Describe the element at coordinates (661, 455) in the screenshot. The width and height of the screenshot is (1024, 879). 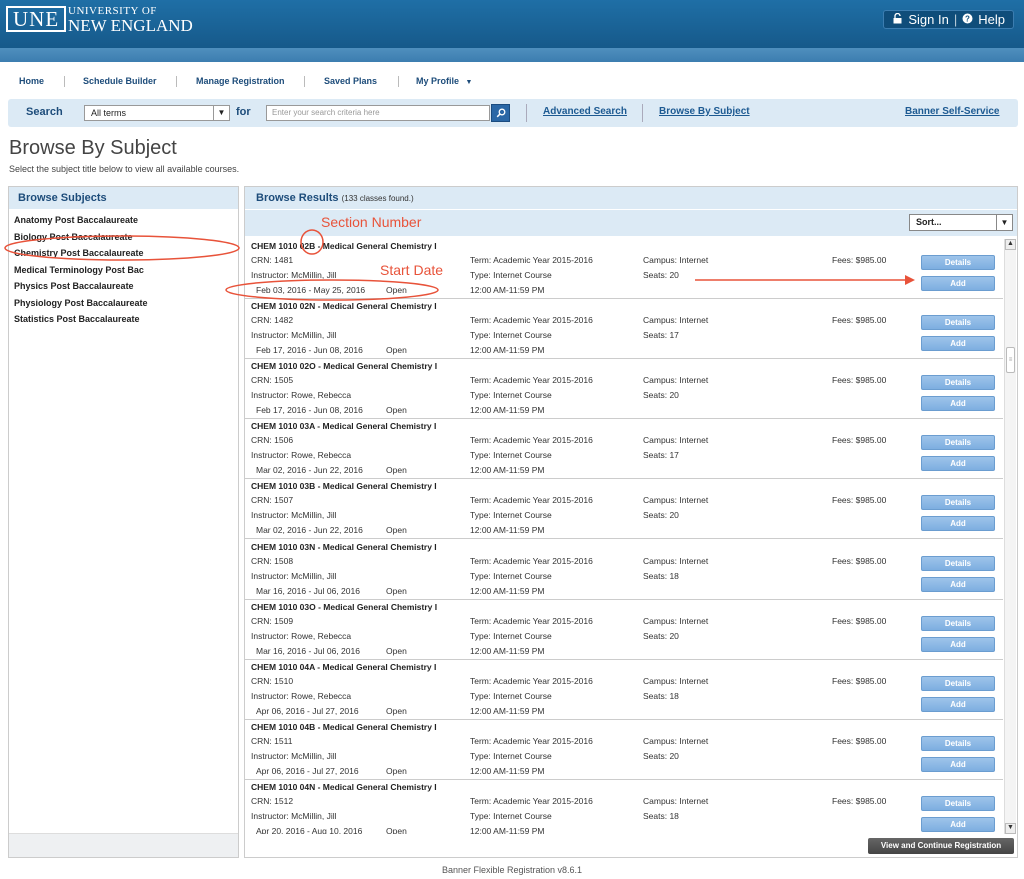
I see `course-seats: Seats: 17` at that location.